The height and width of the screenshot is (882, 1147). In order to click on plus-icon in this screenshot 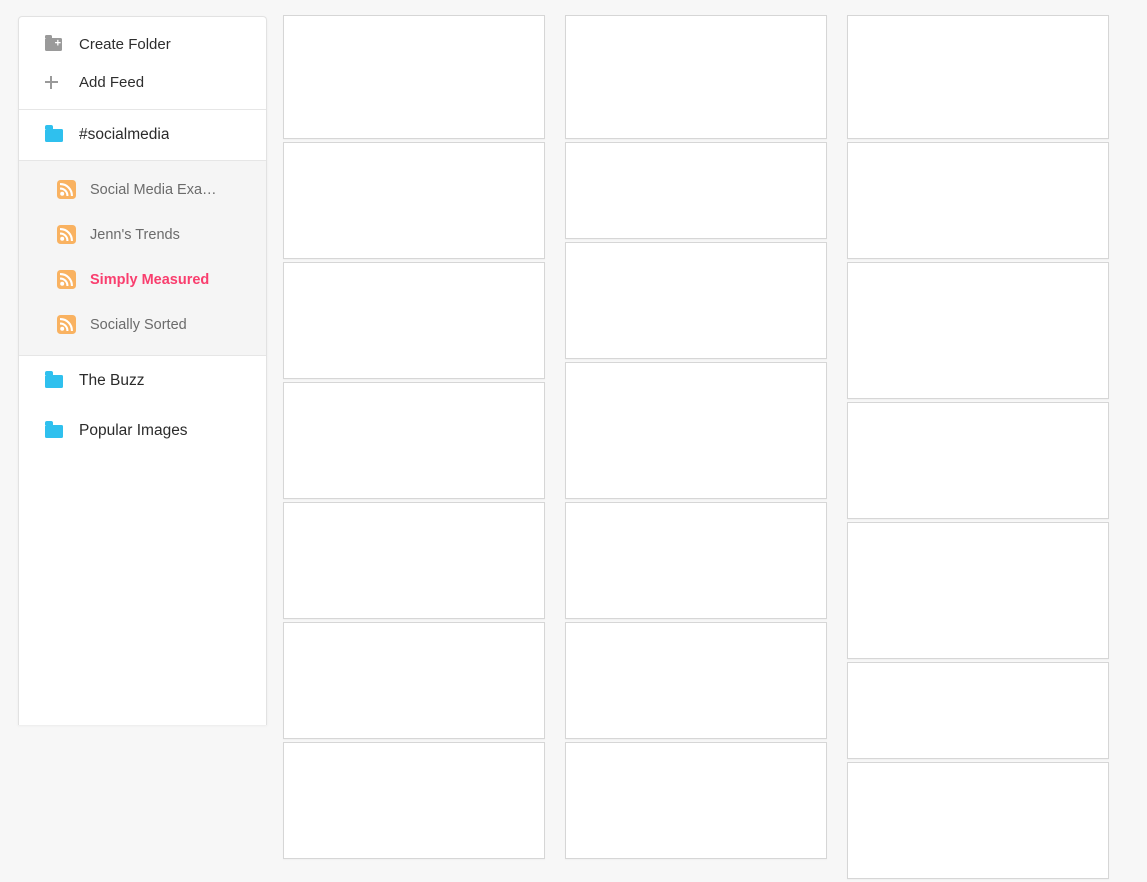, I will do `click(62, 82)`.